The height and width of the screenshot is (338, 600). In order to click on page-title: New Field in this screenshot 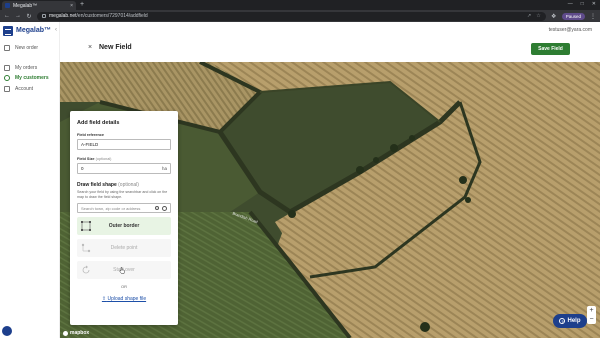, I will do `click(115, 47)`.